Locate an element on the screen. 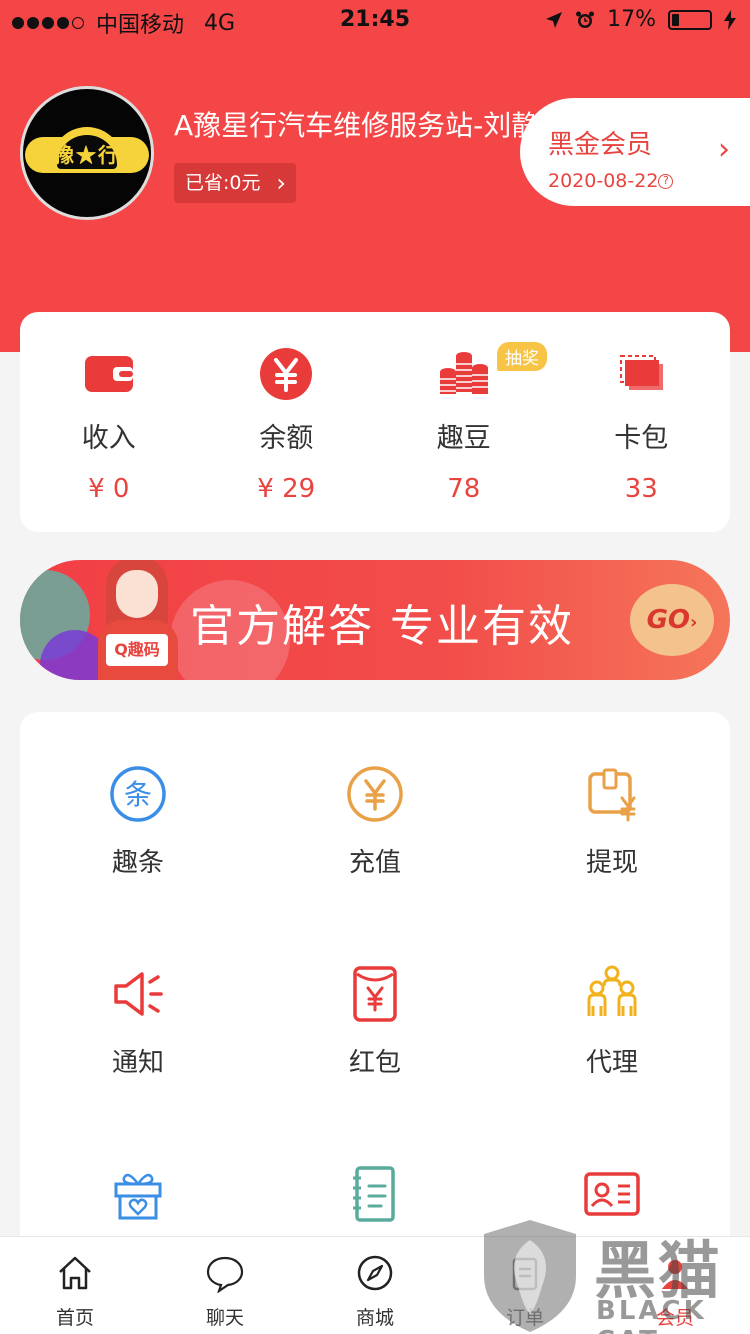 The height and width of the screenshot is (1334, 750). grid-item-notebook is located at coordinates (375, 1203).